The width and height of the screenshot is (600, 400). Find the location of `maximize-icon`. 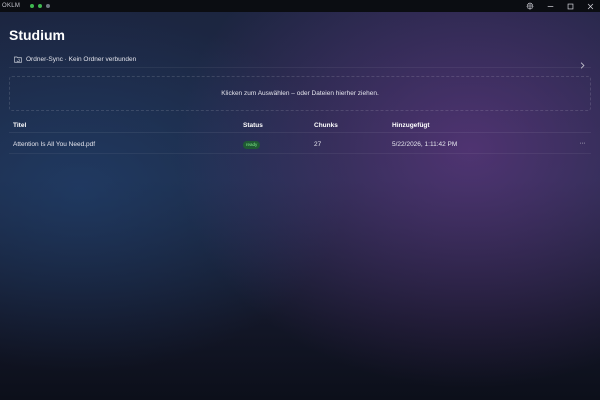

maximize-icon is located at coordinates (570, 6).